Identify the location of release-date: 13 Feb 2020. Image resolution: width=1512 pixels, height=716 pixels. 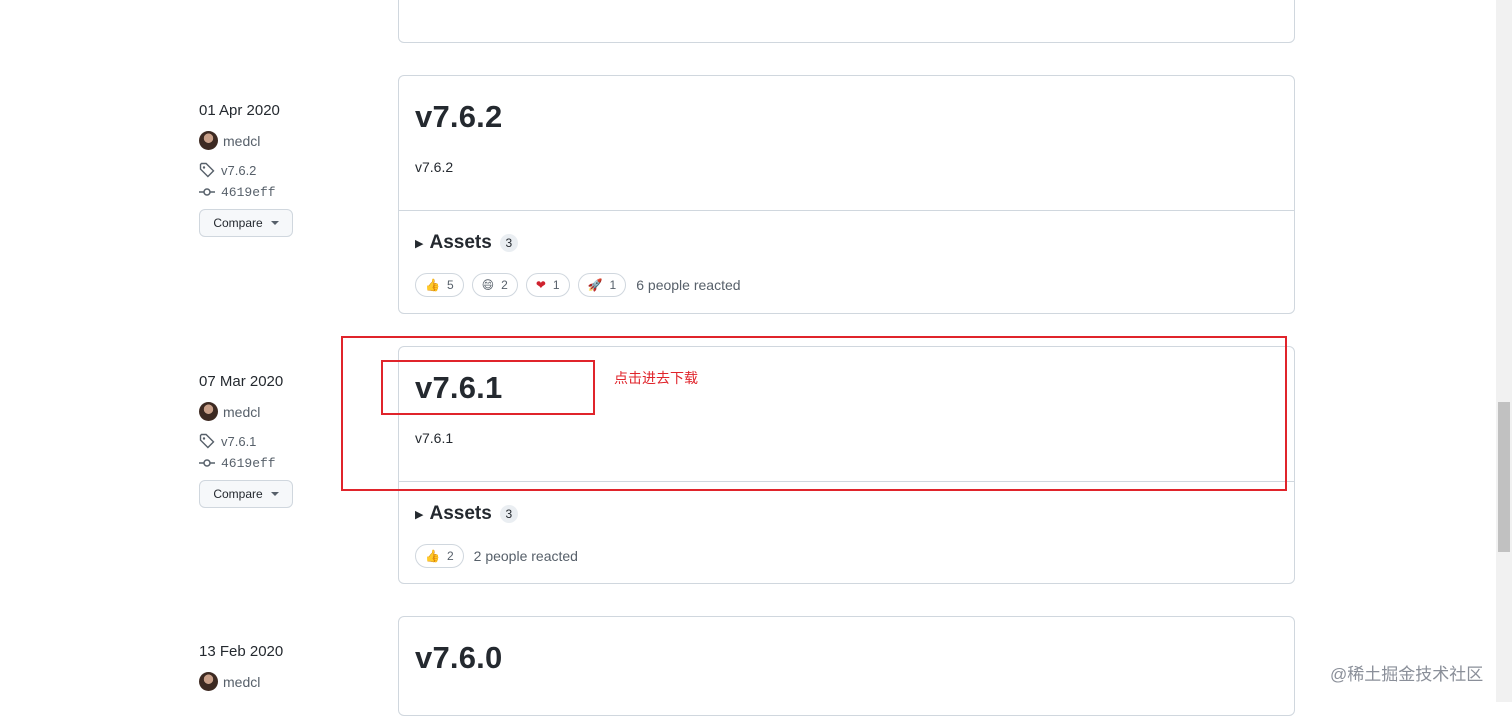
(241, 651).